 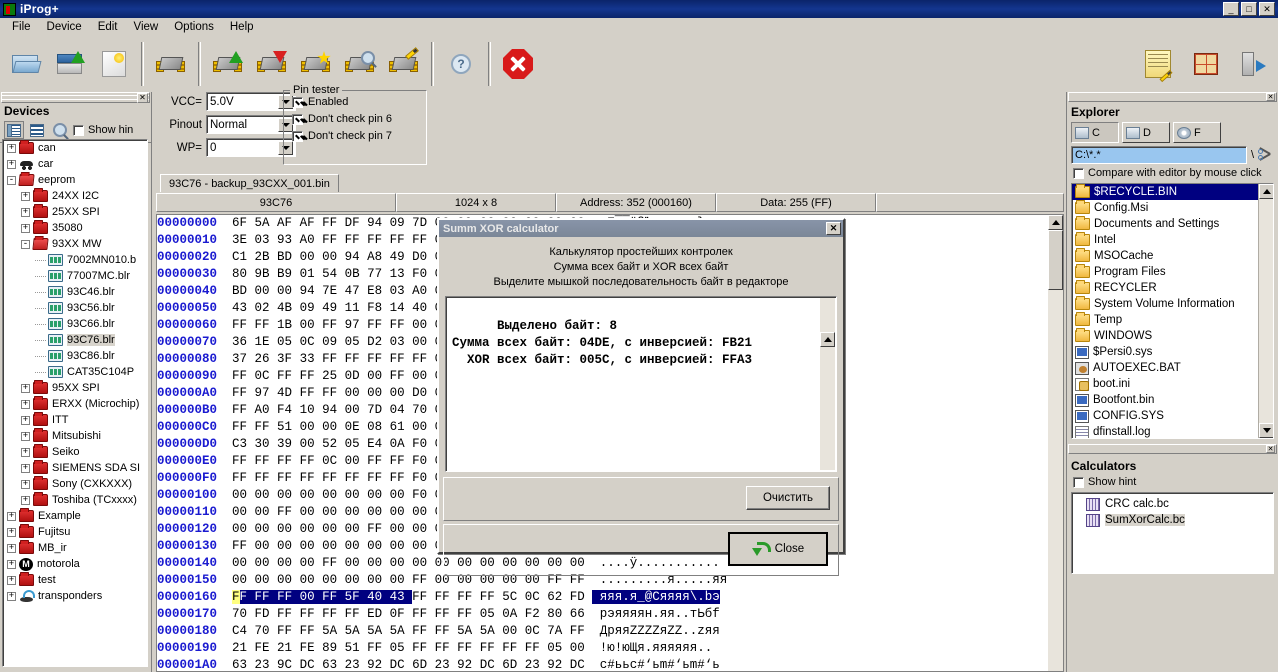 I want to click on erase-chip-button, so click(x=316, y=64).